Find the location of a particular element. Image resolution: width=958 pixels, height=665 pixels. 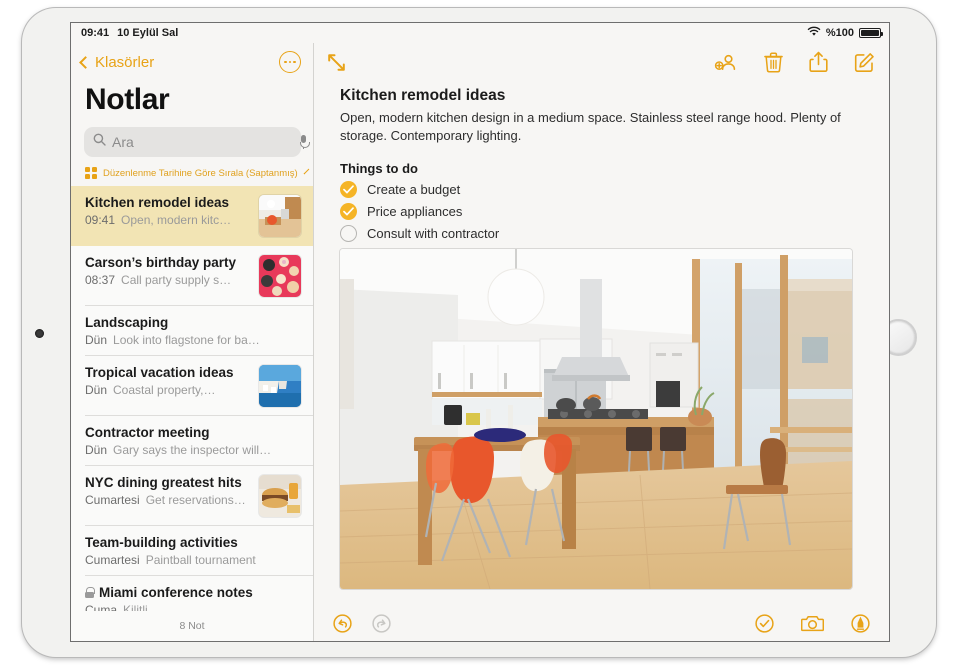

grid-view-icon is located at coordinates (91, 173).